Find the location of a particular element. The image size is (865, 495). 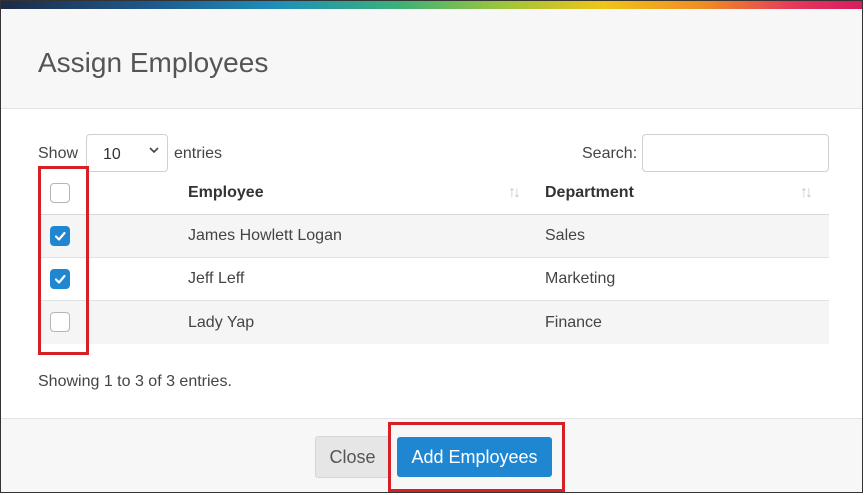

department-name: Marketing is located at coordinates (580, 278).